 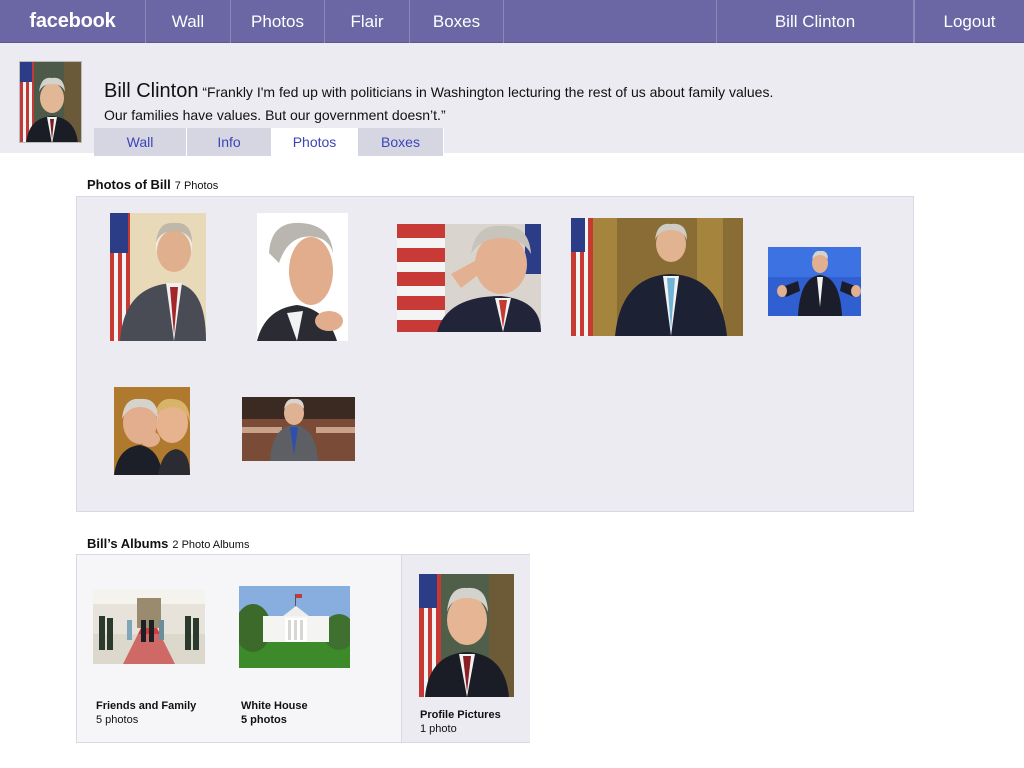 What do you see at coordinates (278, 21) in the screenshot?
I see `nav-photos: Photos` at bounding box center [278, 21].